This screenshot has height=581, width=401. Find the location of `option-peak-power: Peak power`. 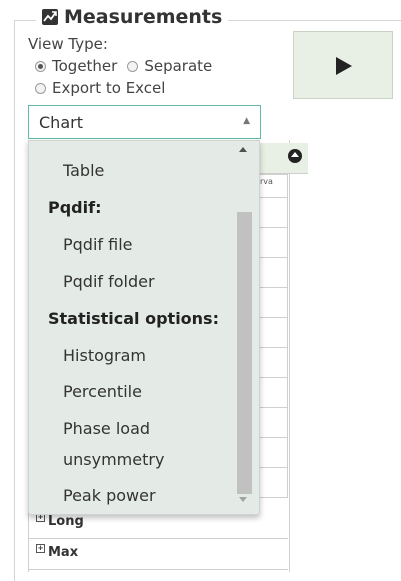

option-peak-power: Peak power is located at coordinates (109, 495).